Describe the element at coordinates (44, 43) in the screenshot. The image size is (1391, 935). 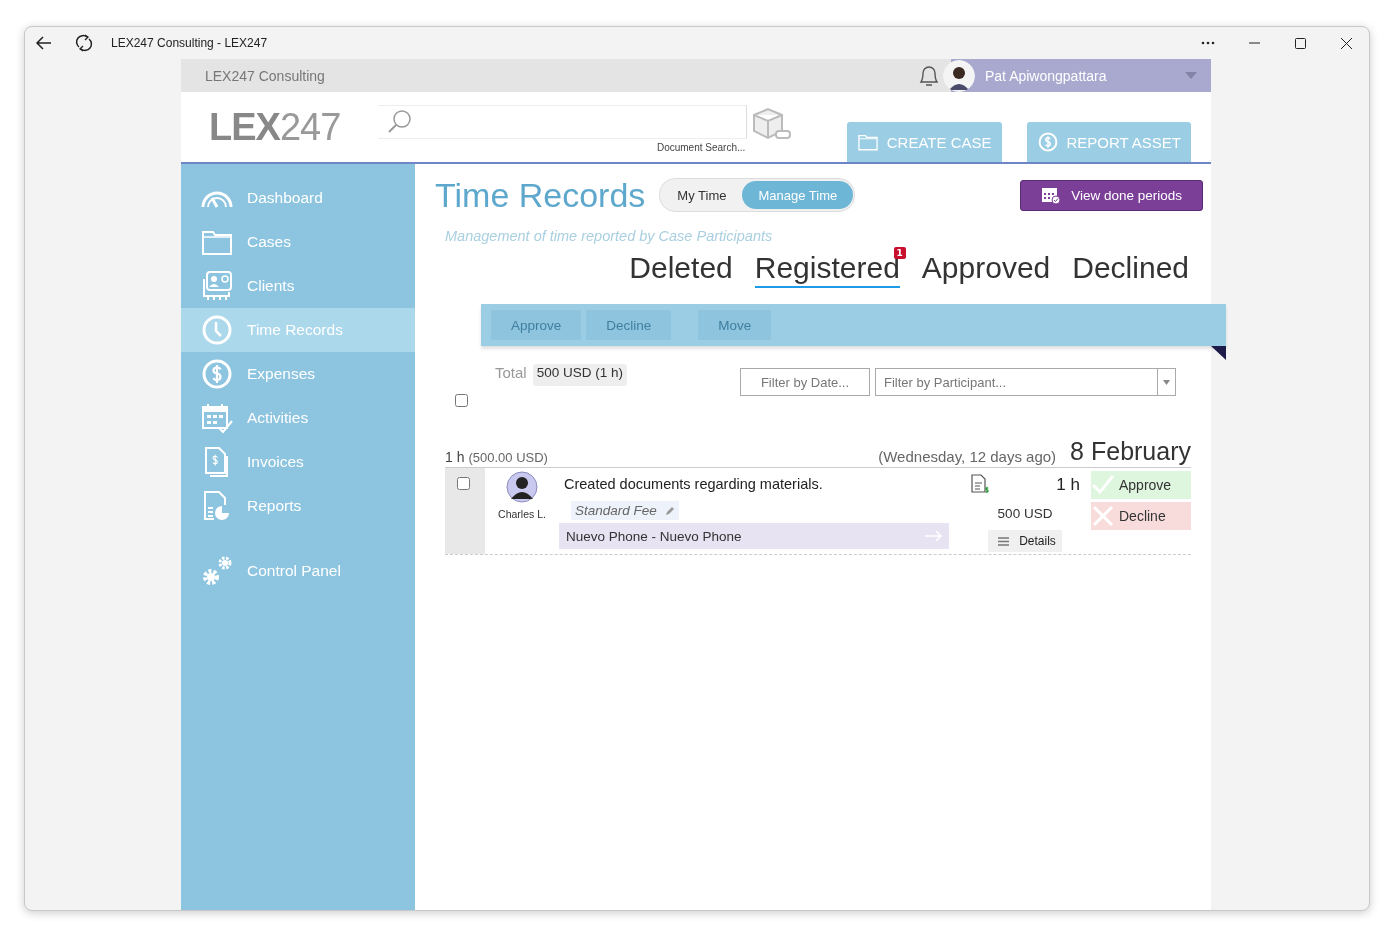
I see `back-icon` at that location.